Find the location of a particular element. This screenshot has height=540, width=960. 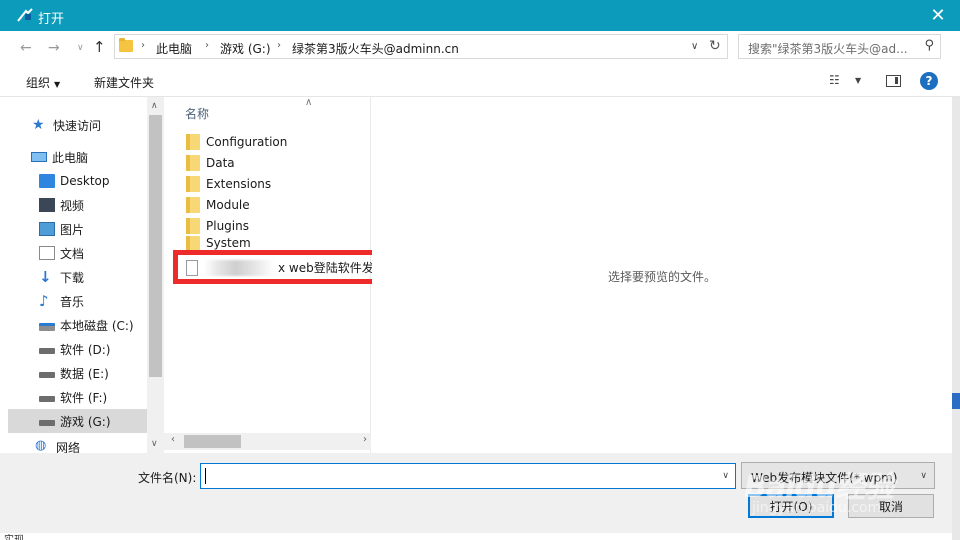

background-text: 实现 is located at coordinates (14, 536).